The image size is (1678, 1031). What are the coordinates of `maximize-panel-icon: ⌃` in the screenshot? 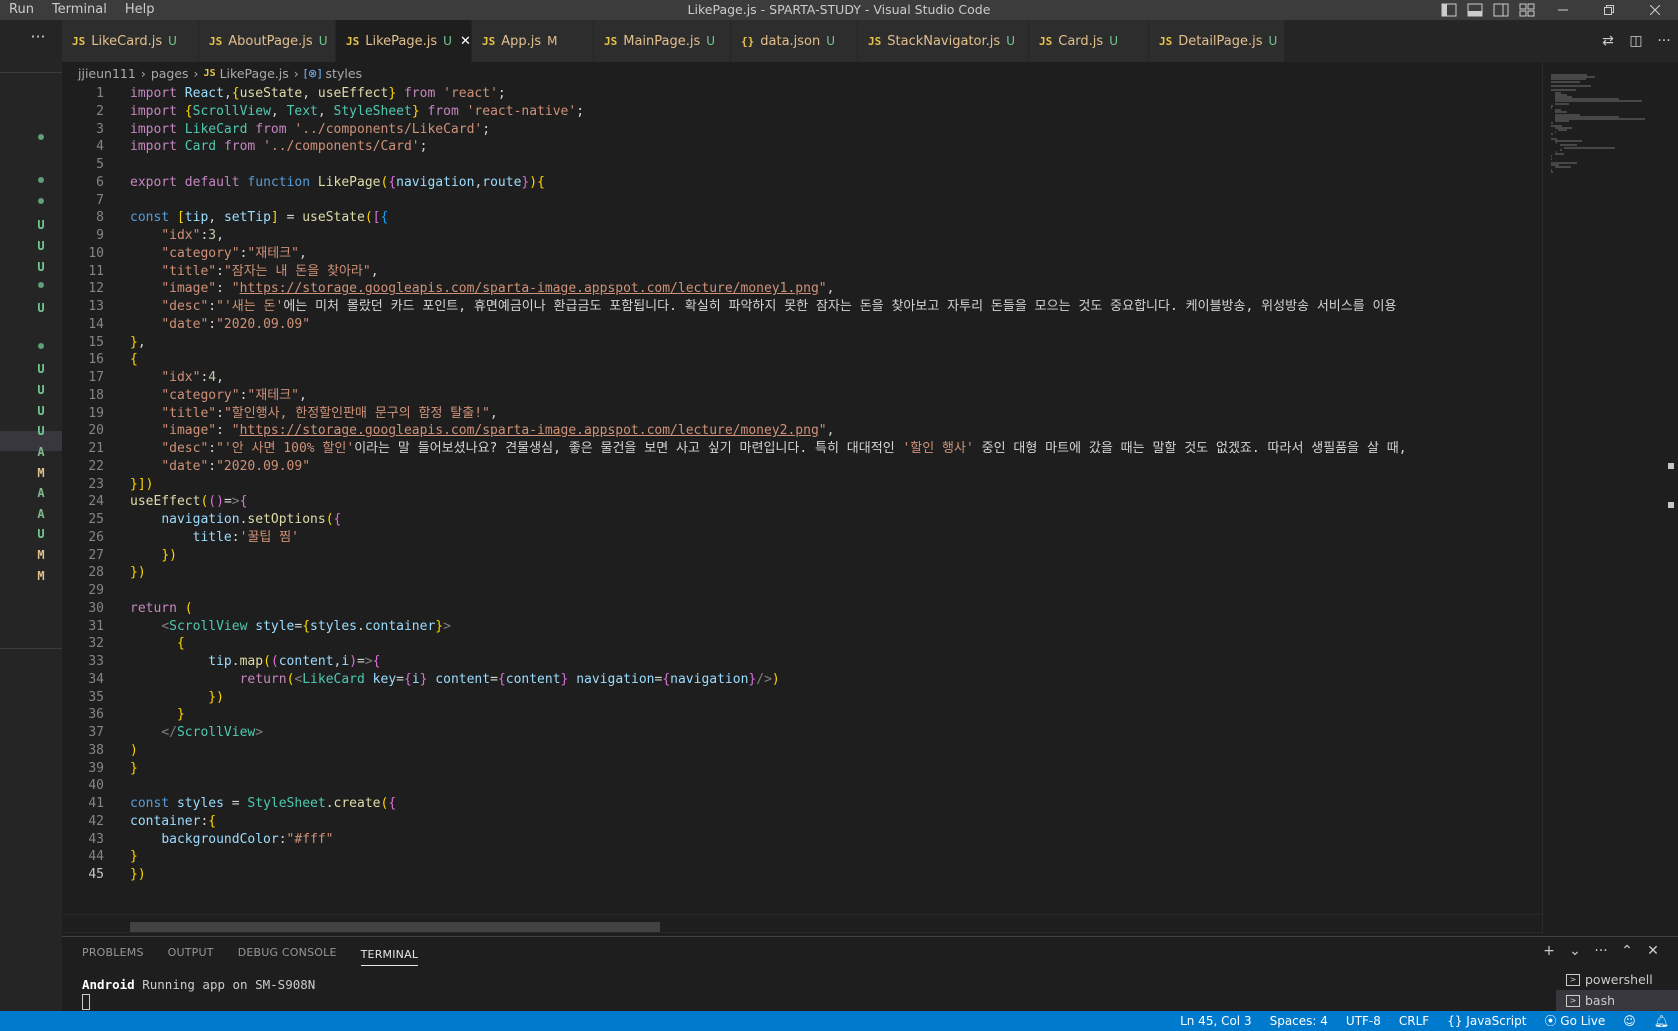 It's located at (1627, 951).